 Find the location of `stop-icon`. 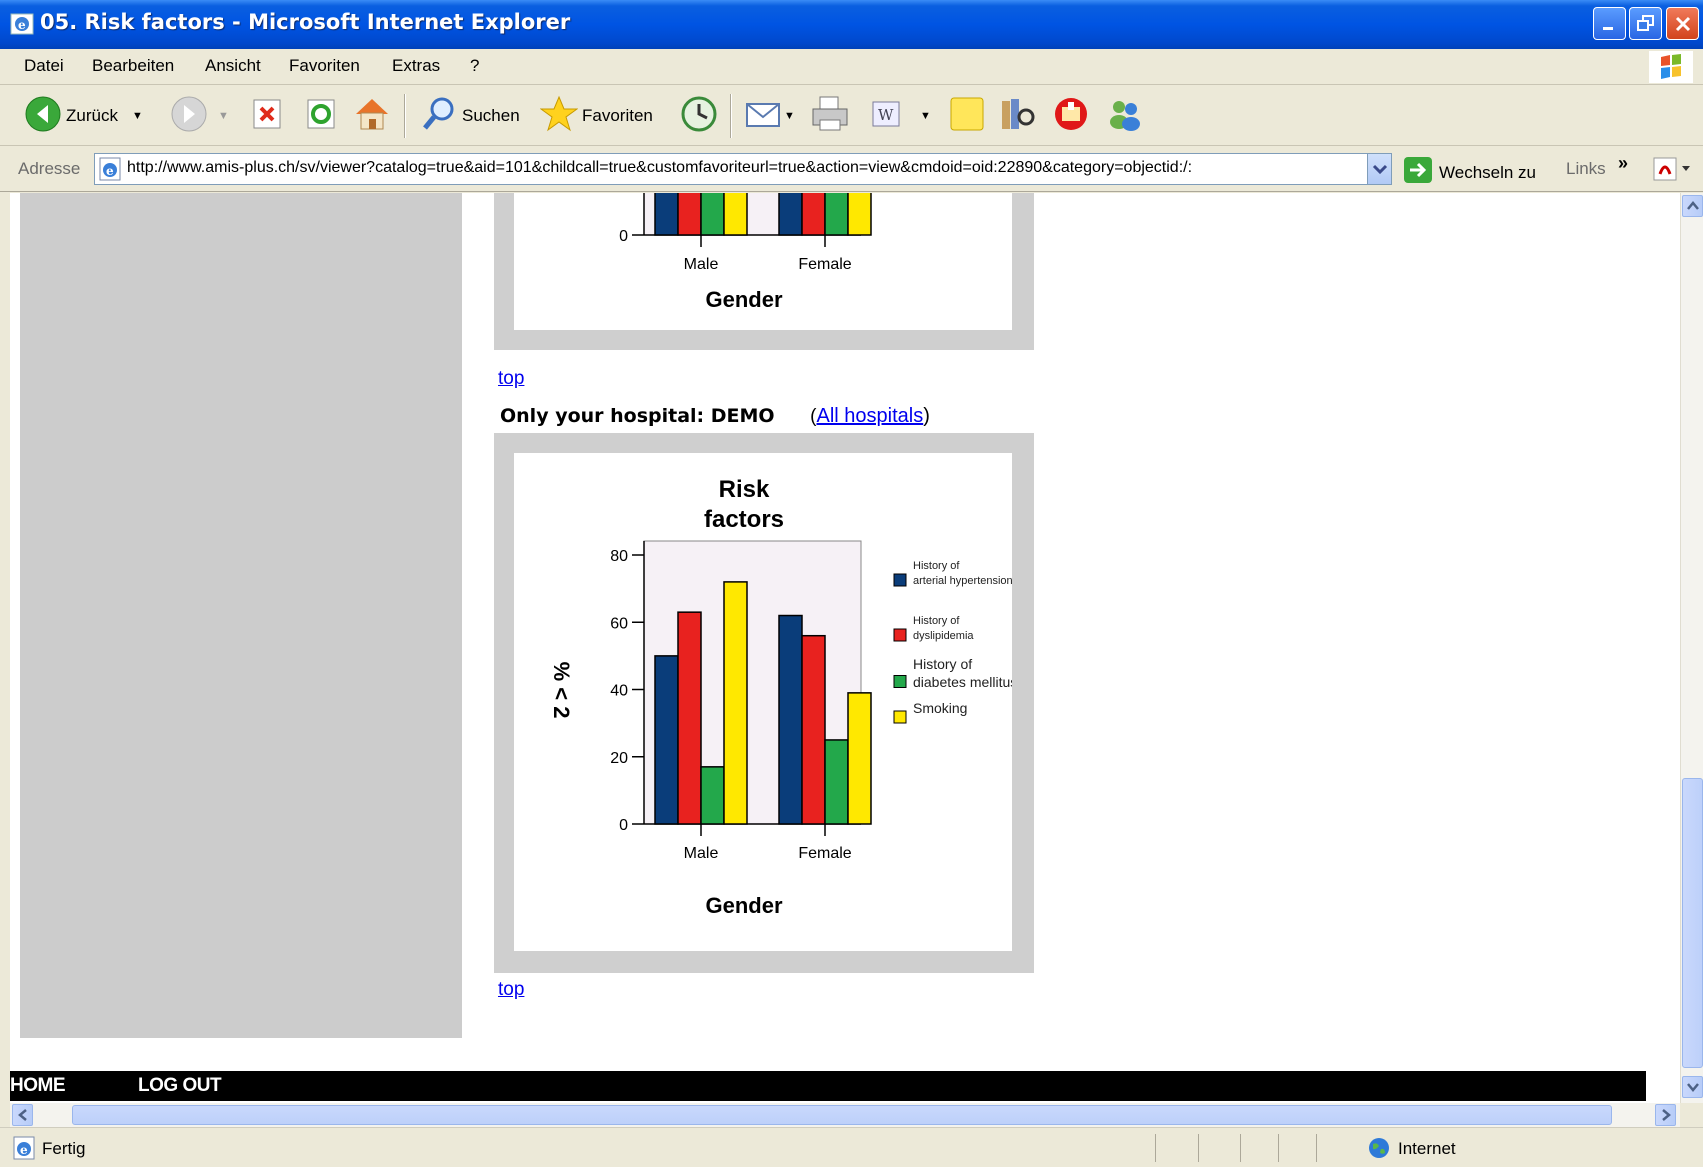

stop-icon is located at coordinates (268, 116).